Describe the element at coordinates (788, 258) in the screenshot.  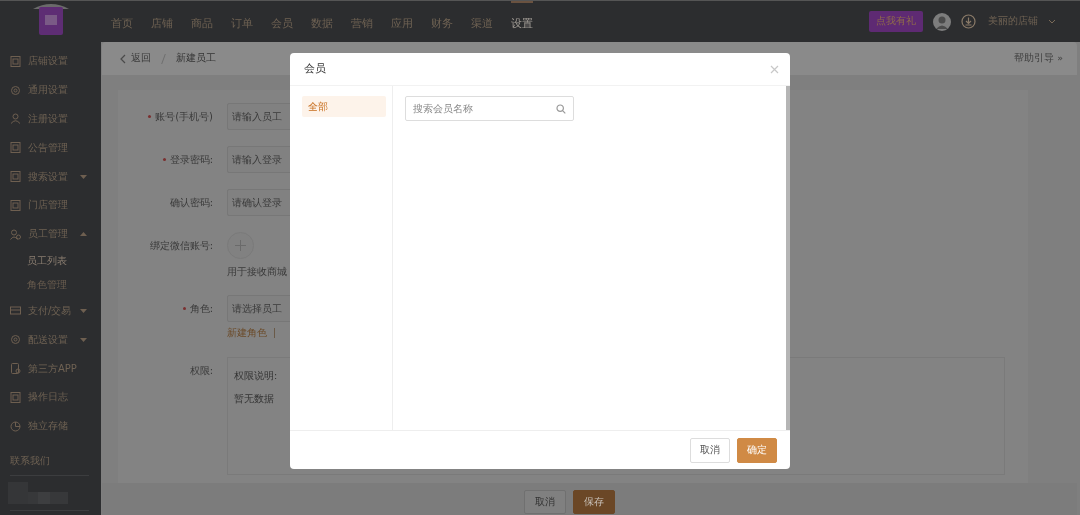
I see `scrollbar` at that location.